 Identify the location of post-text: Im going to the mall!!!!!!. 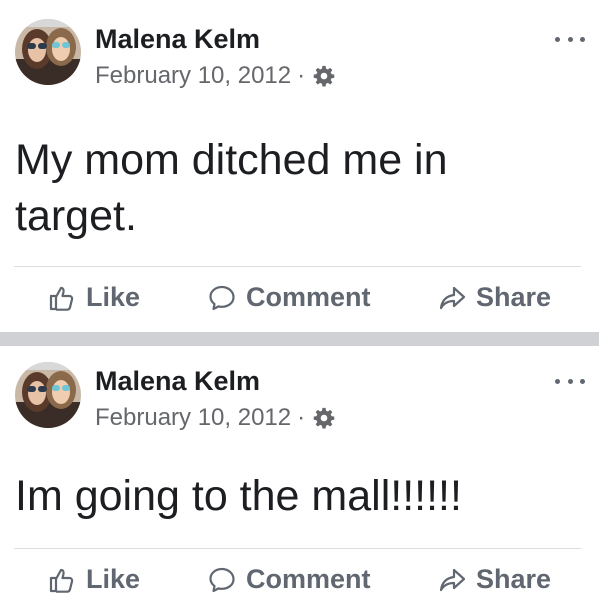
(238, 496).